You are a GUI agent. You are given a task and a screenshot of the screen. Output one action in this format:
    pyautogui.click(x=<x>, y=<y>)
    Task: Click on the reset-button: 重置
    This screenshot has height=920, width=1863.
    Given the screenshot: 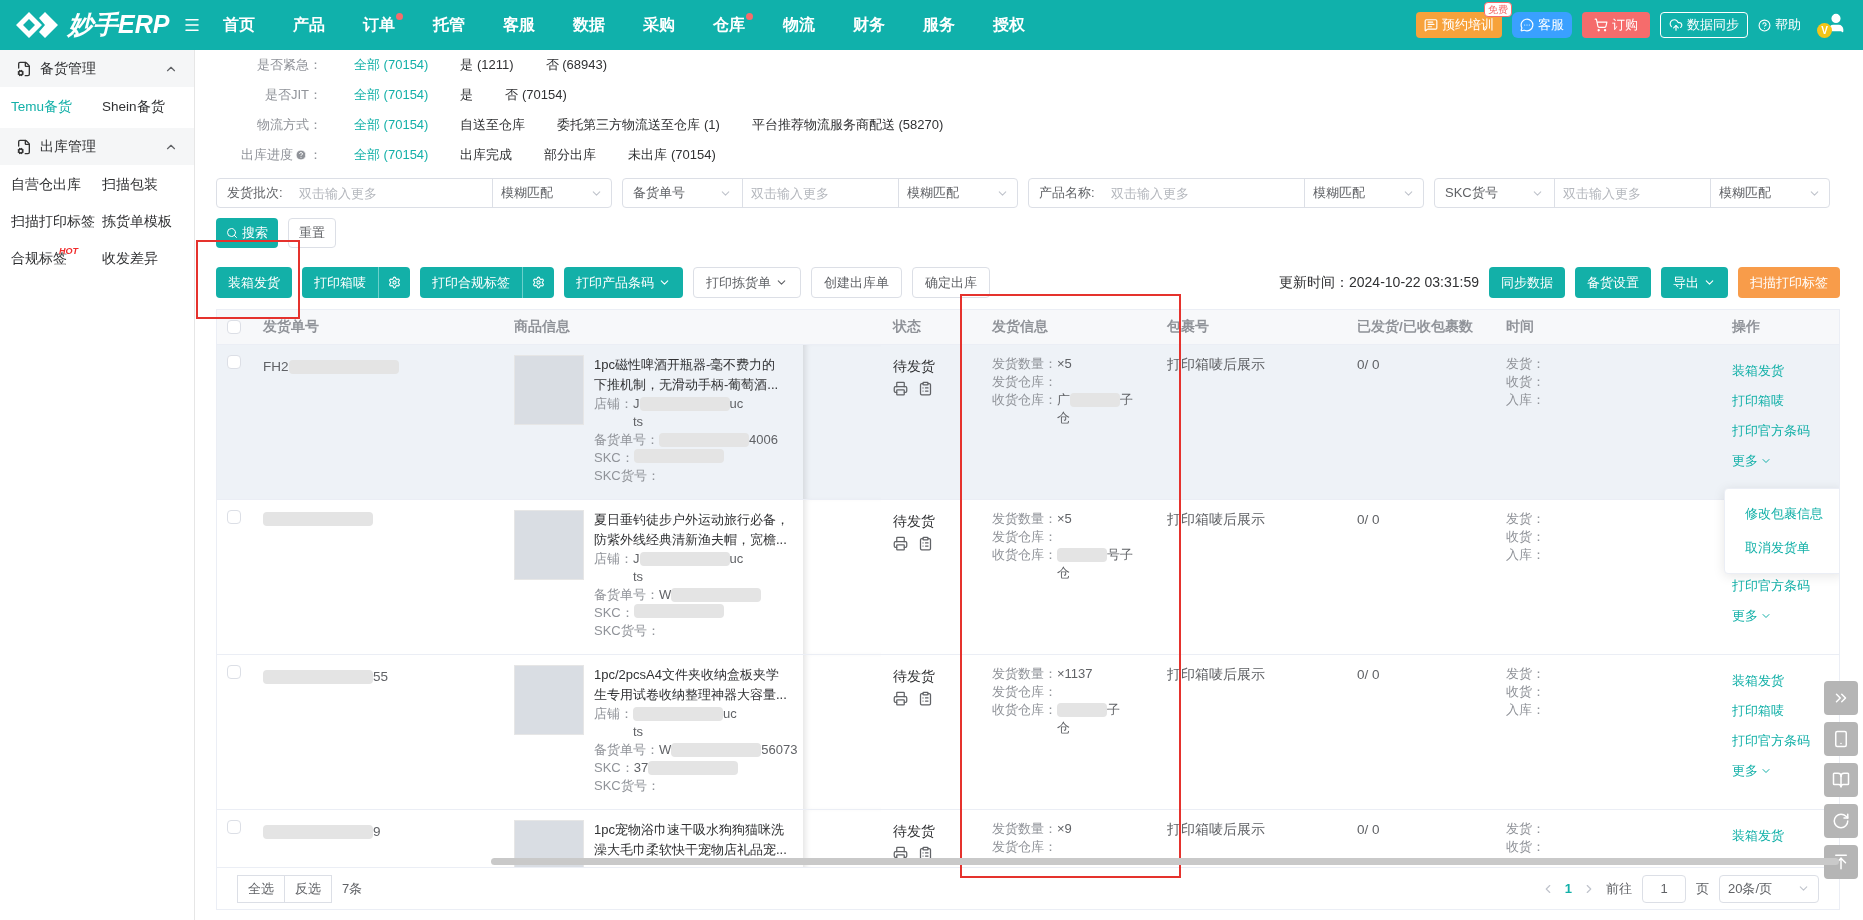 What is the action you would take?
    pyautogui.click(x=312, y=233)
    